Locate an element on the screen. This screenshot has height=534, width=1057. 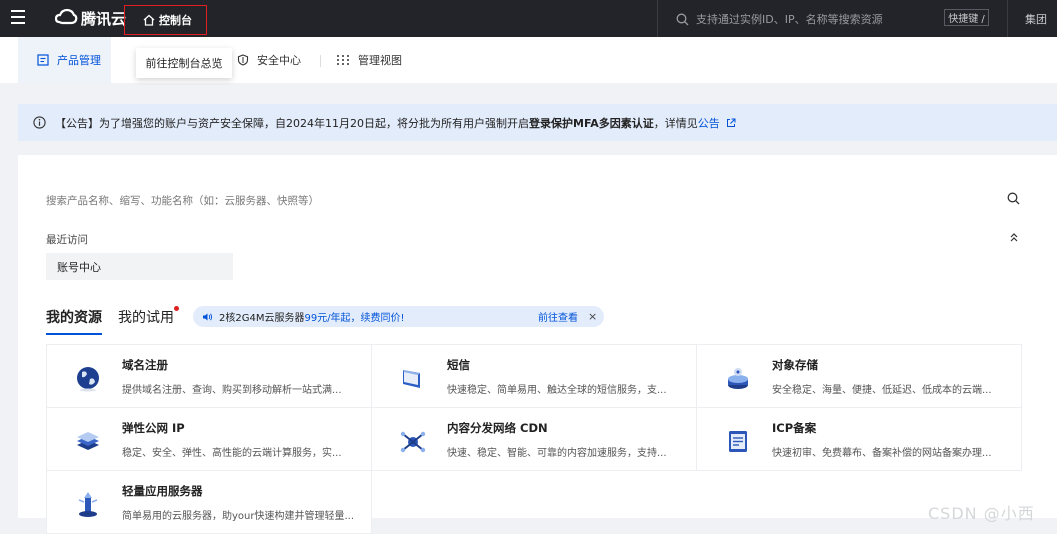
chevron-double-up-icon is located at coordinates (1014, 237).